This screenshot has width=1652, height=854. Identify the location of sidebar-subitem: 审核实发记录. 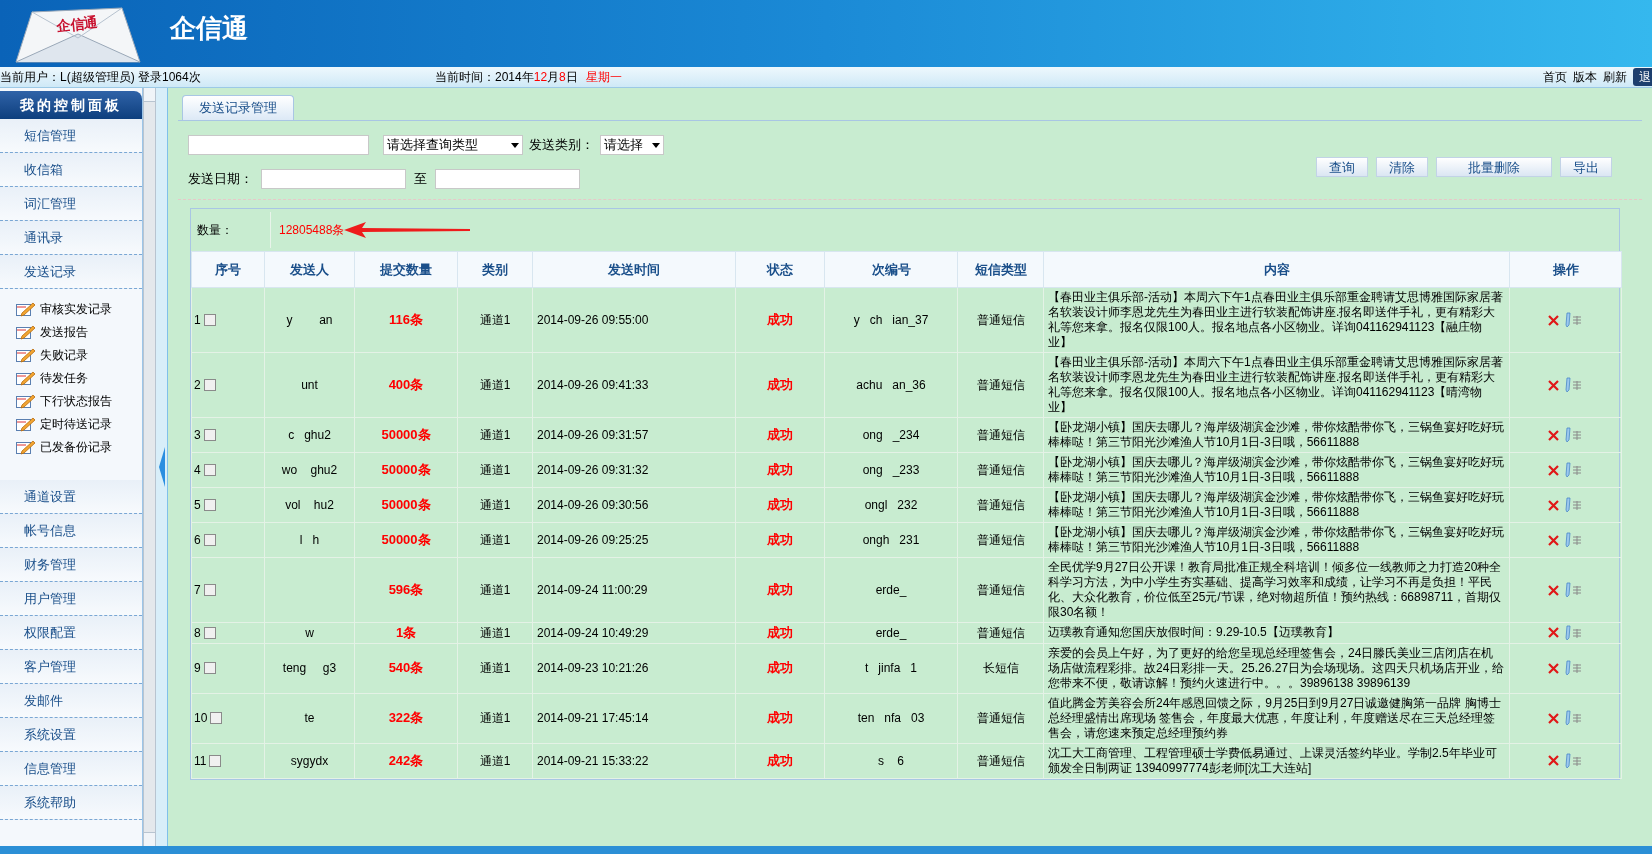
(76, 308).